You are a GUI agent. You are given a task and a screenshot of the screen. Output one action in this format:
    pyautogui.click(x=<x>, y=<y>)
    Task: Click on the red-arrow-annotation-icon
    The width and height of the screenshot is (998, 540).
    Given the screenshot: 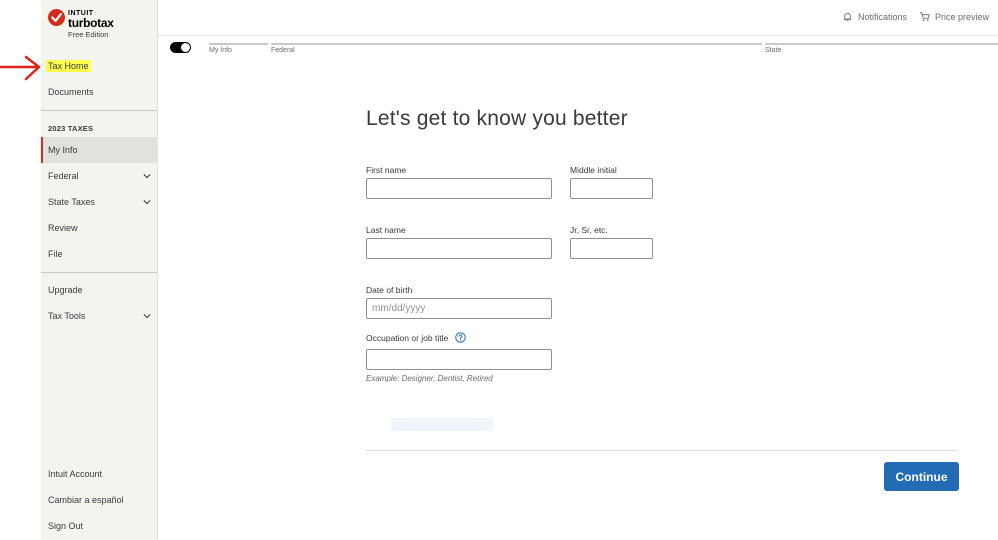 What is the action you would take?
    pyautogui.click(x=20, y=68)
    